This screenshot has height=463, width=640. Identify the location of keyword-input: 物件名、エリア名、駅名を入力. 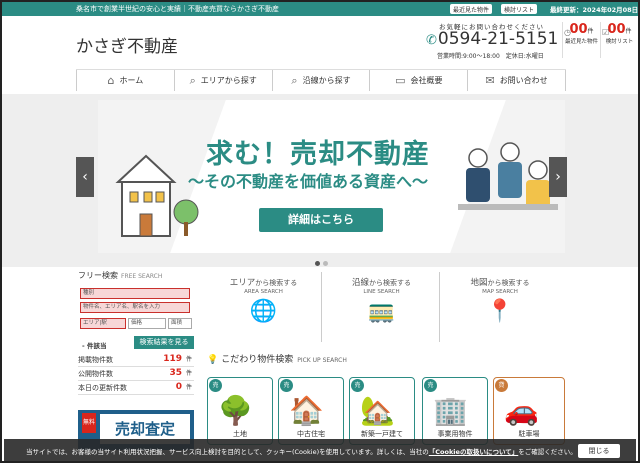
(135, 307).